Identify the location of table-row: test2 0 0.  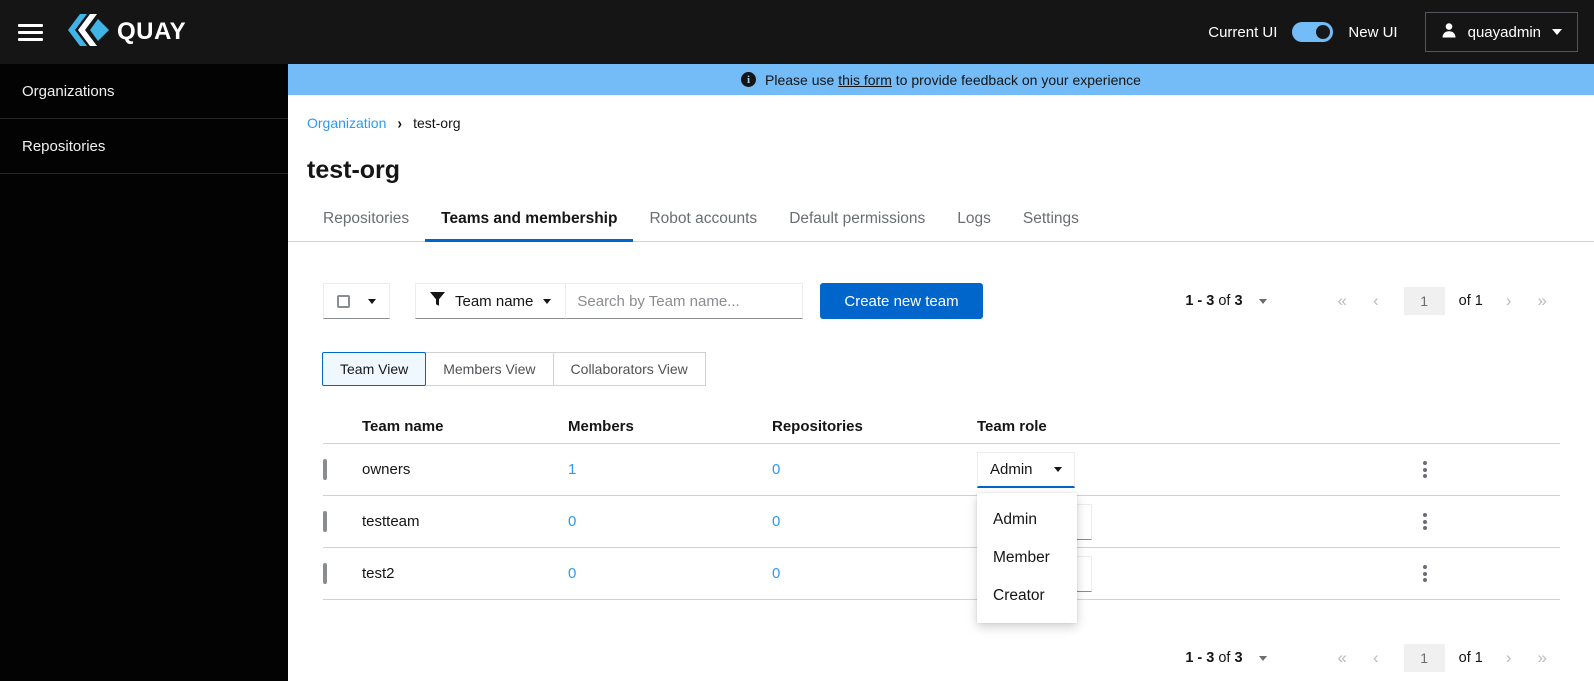
(941, 574).